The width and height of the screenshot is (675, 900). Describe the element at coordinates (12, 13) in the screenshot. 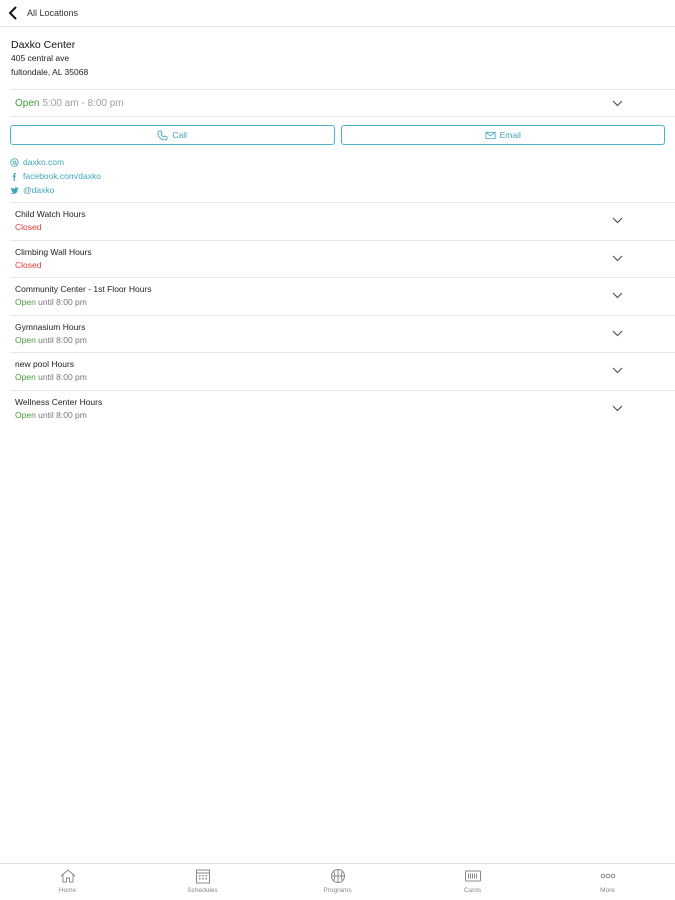

I see `chevron-left-icon` at that location.